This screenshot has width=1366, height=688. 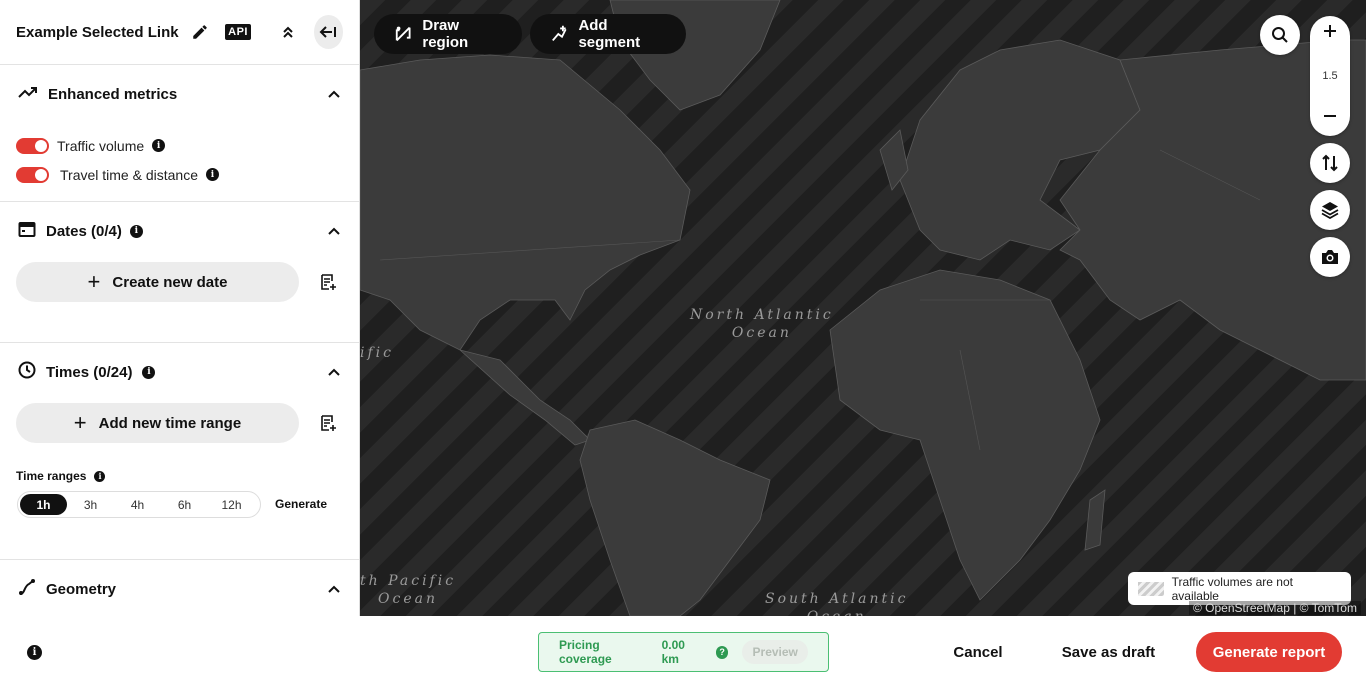 I want to click on zoom-in-icon, so click(x=1330, y=33).